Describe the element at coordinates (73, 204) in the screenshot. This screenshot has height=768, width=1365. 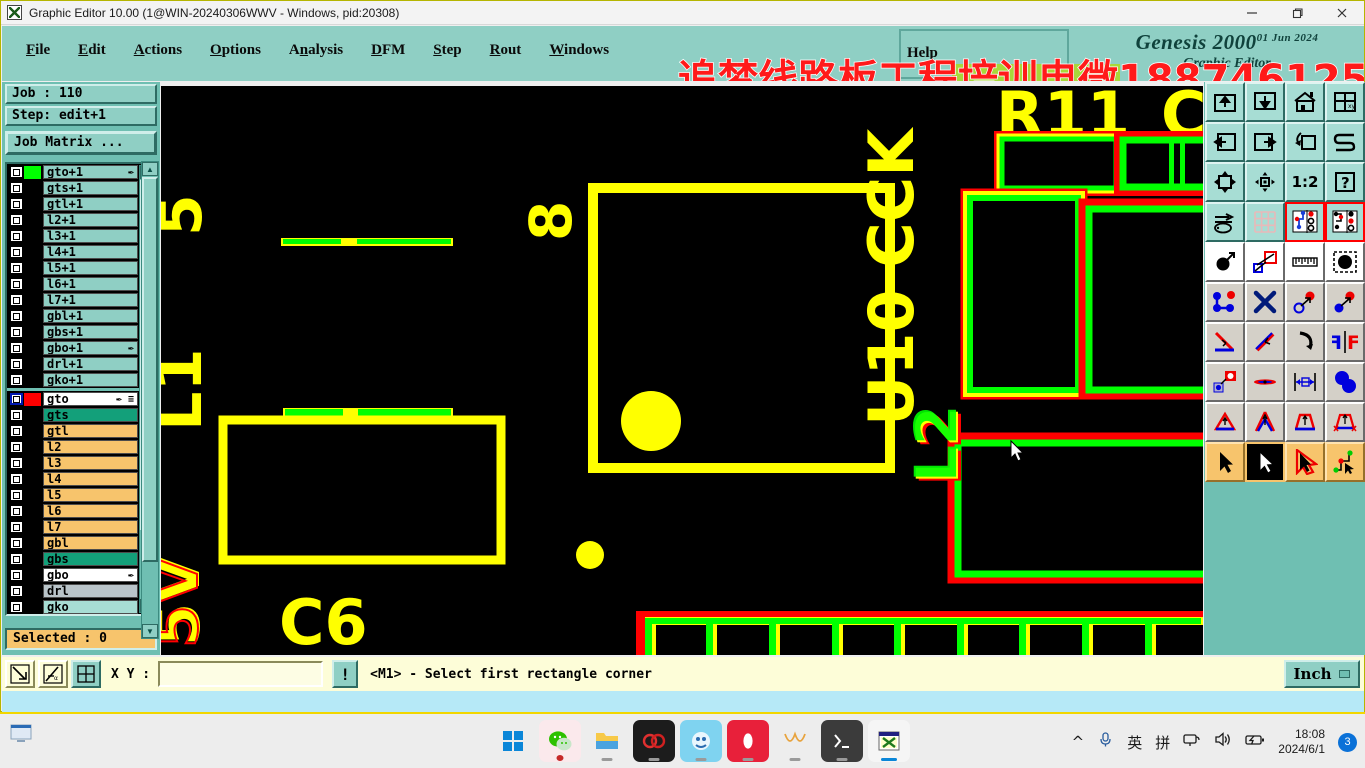
I see `layer-row: gtl+1` at that location.